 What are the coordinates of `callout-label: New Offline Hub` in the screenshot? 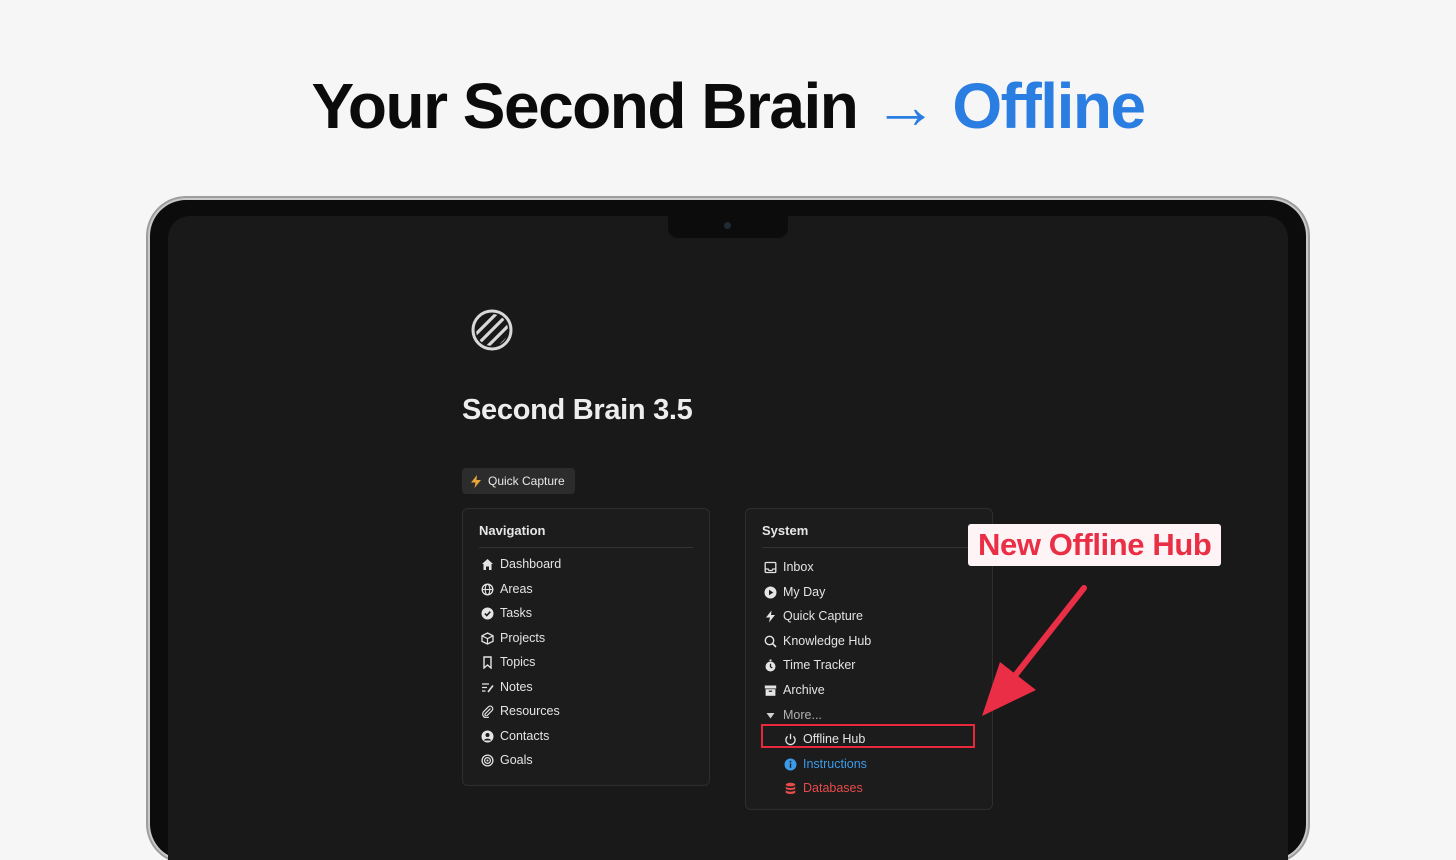 It's located at (1095, 545).